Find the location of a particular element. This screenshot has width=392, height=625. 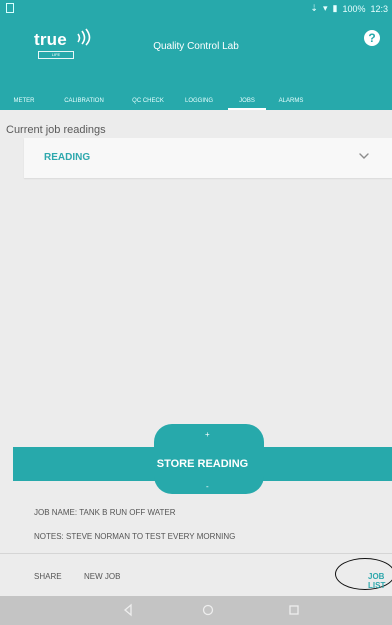

reading-dropdown: READING is located at coordinates (208, 158).